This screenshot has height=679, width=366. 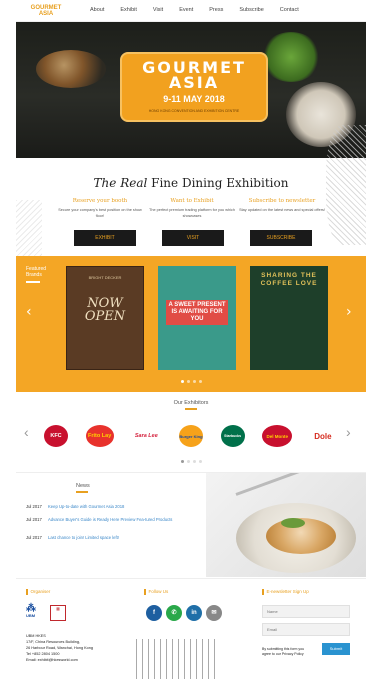 I want to click on news-underline, so click(x=82, y=492).